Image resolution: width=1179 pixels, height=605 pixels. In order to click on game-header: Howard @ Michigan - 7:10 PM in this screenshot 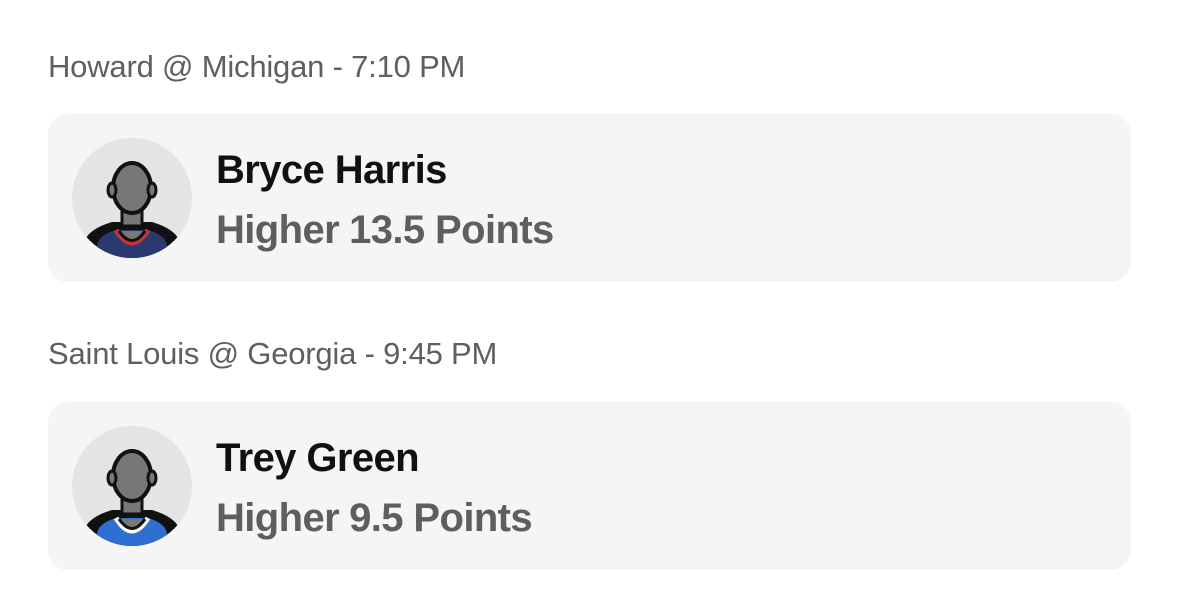, I will do `click(257, 66)`.